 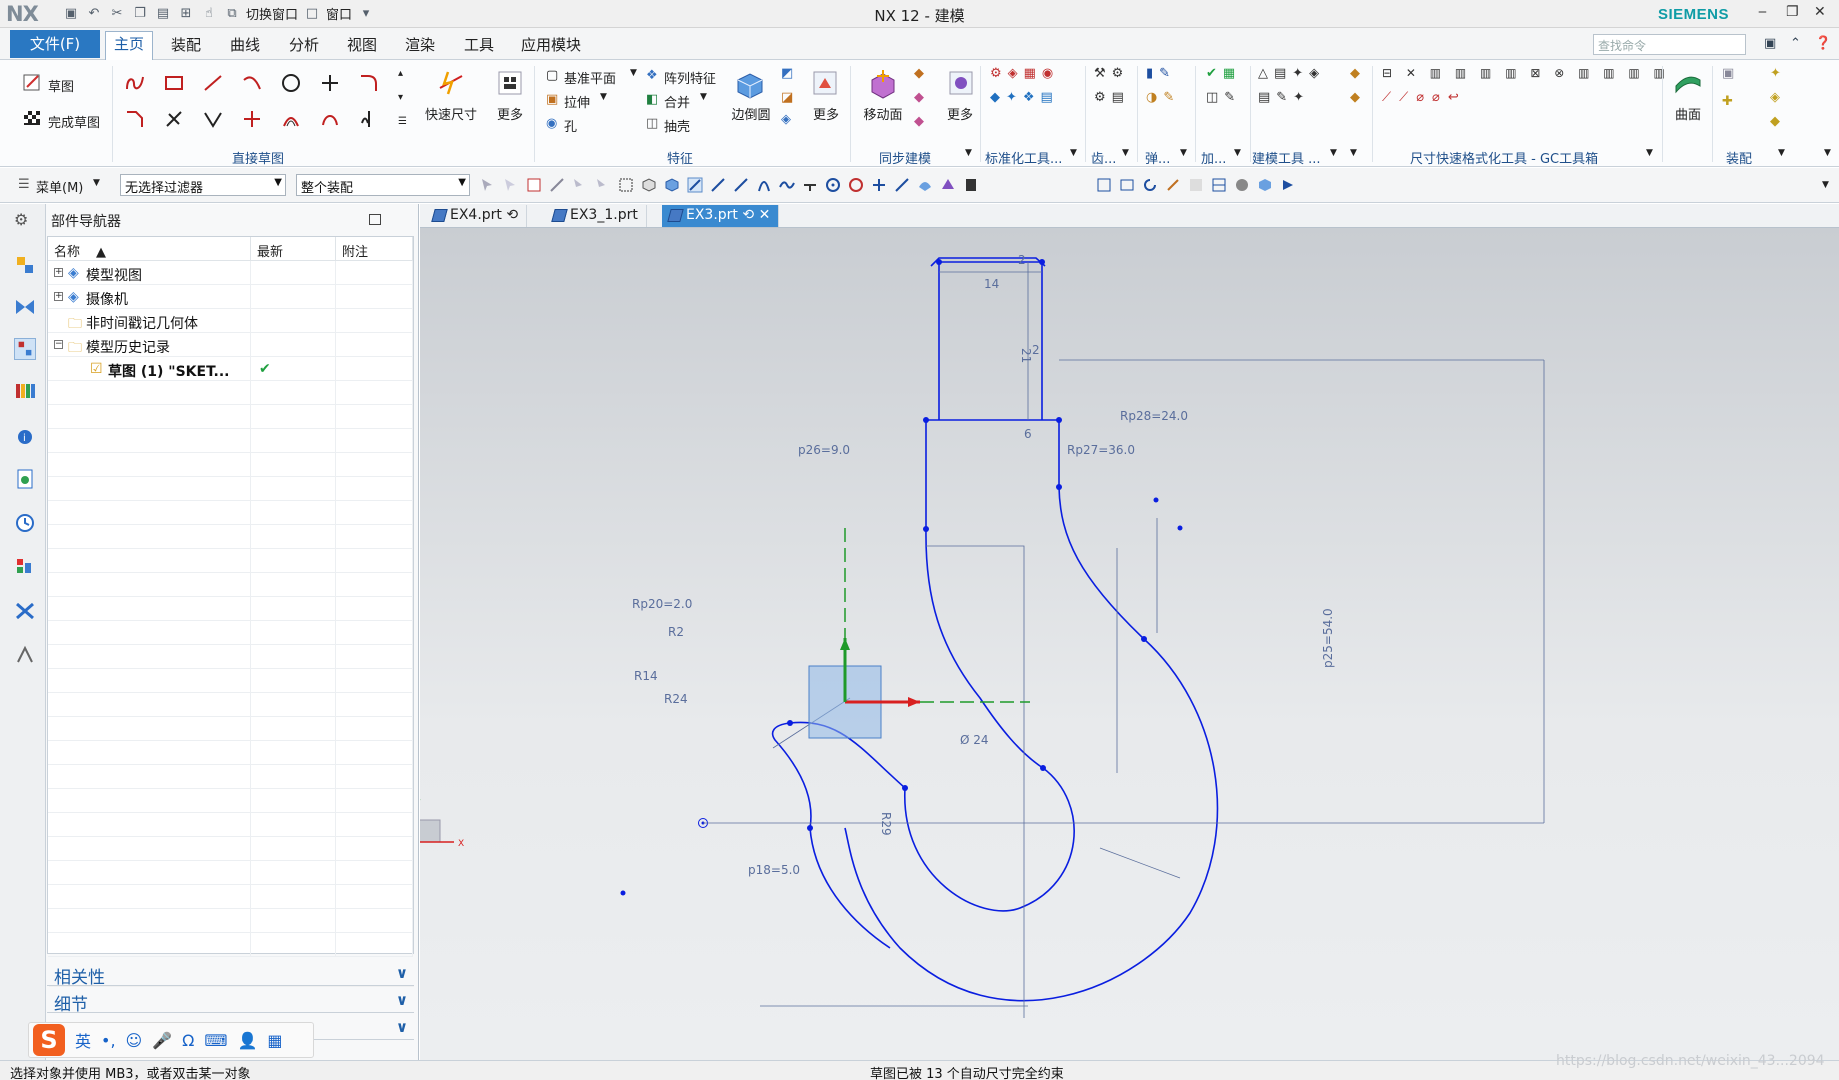 I want to click on datum-plane-button: 基准平面, so click(x=590, y=77).